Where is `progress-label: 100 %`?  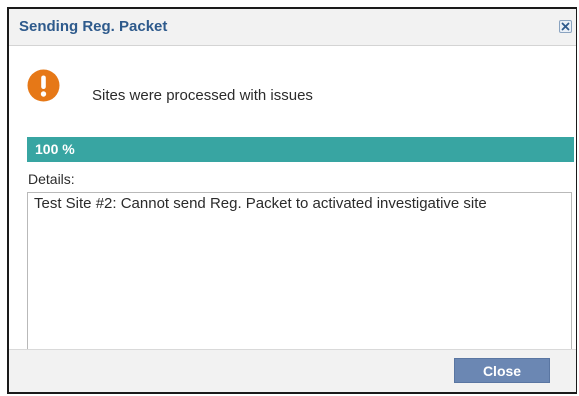 progress-label: 100 % is located at coordinates (55, 149).